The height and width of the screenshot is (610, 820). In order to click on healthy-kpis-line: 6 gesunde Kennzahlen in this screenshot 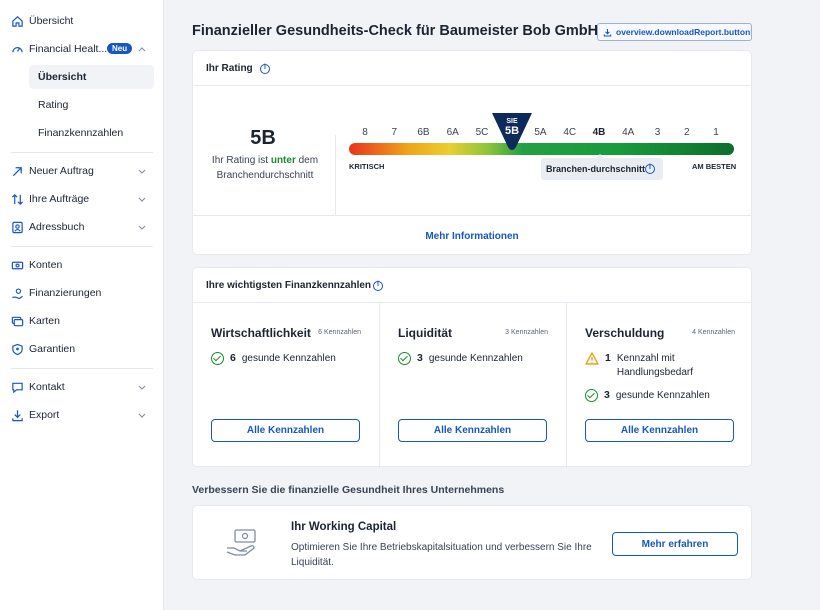, I will do `click(273, 359)`.